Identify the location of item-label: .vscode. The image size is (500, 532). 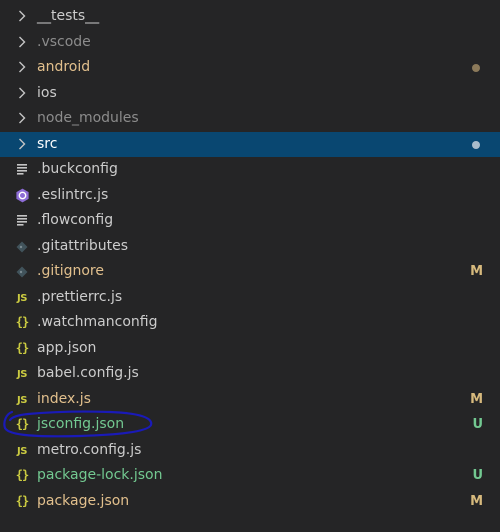
(64, 41).